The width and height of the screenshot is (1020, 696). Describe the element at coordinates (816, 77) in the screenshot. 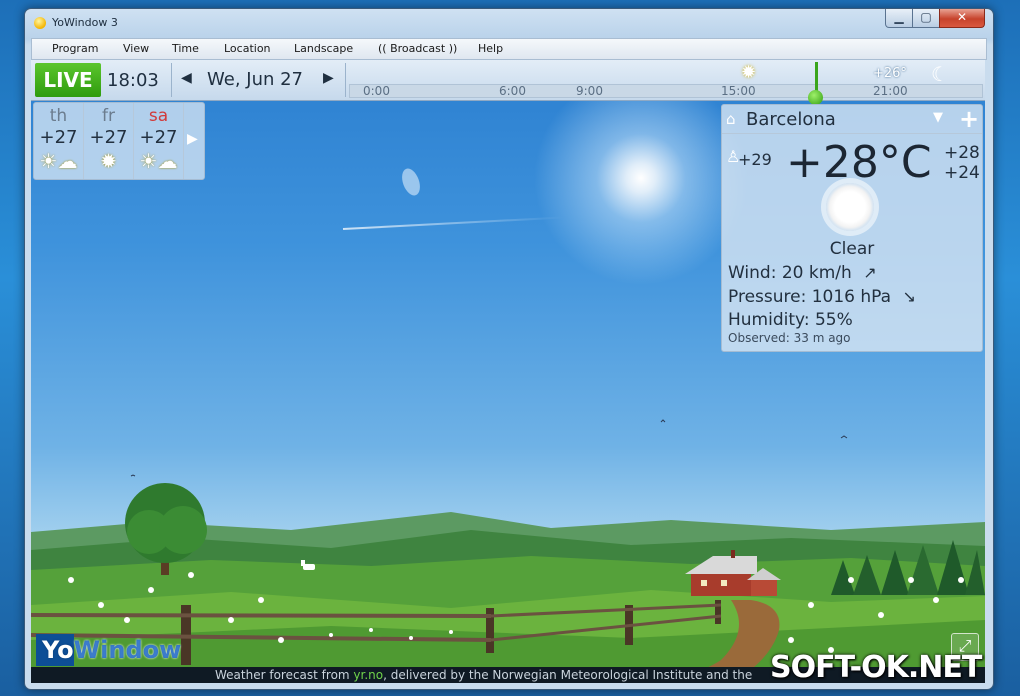

I see `time-slider-line` at that location.